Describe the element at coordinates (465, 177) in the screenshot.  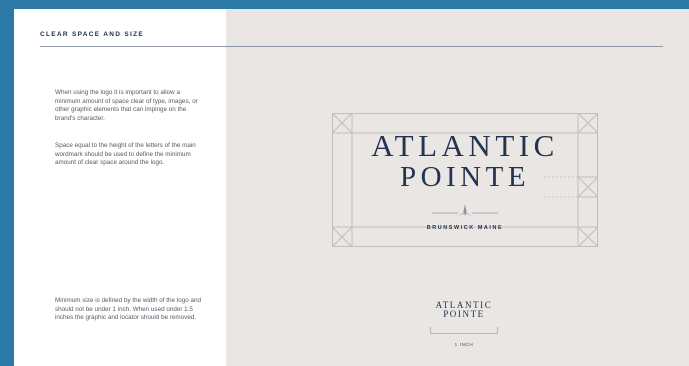
I see `wordmark-line-2: POINTE` at that location.